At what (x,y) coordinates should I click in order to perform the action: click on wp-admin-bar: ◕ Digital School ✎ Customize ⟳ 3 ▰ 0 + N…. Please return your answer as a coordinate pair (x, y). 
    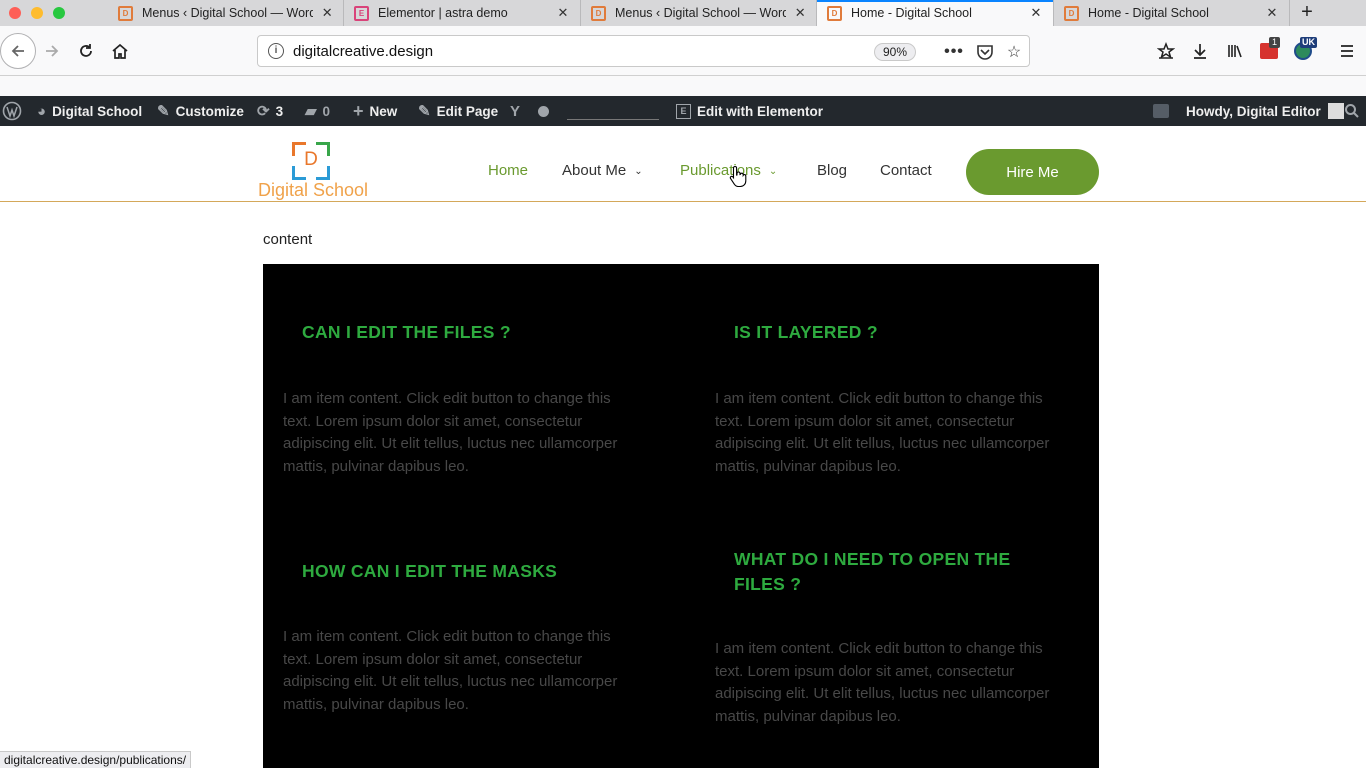
    Looking at the image, I should click on (683, 111).